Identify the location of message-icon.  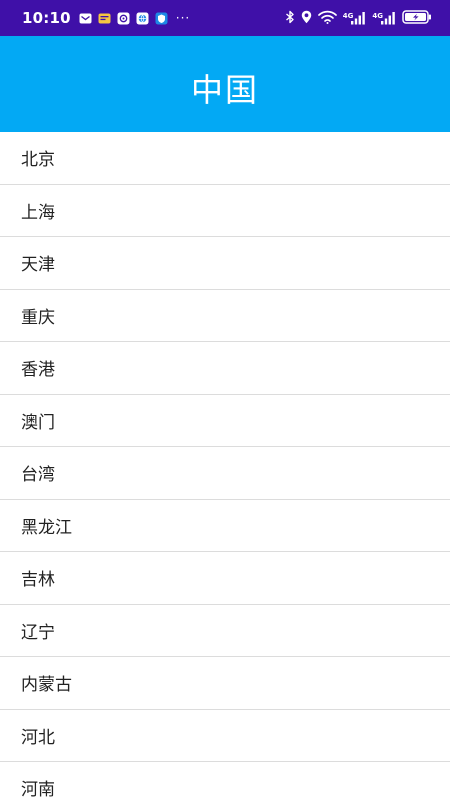
(104, 18).